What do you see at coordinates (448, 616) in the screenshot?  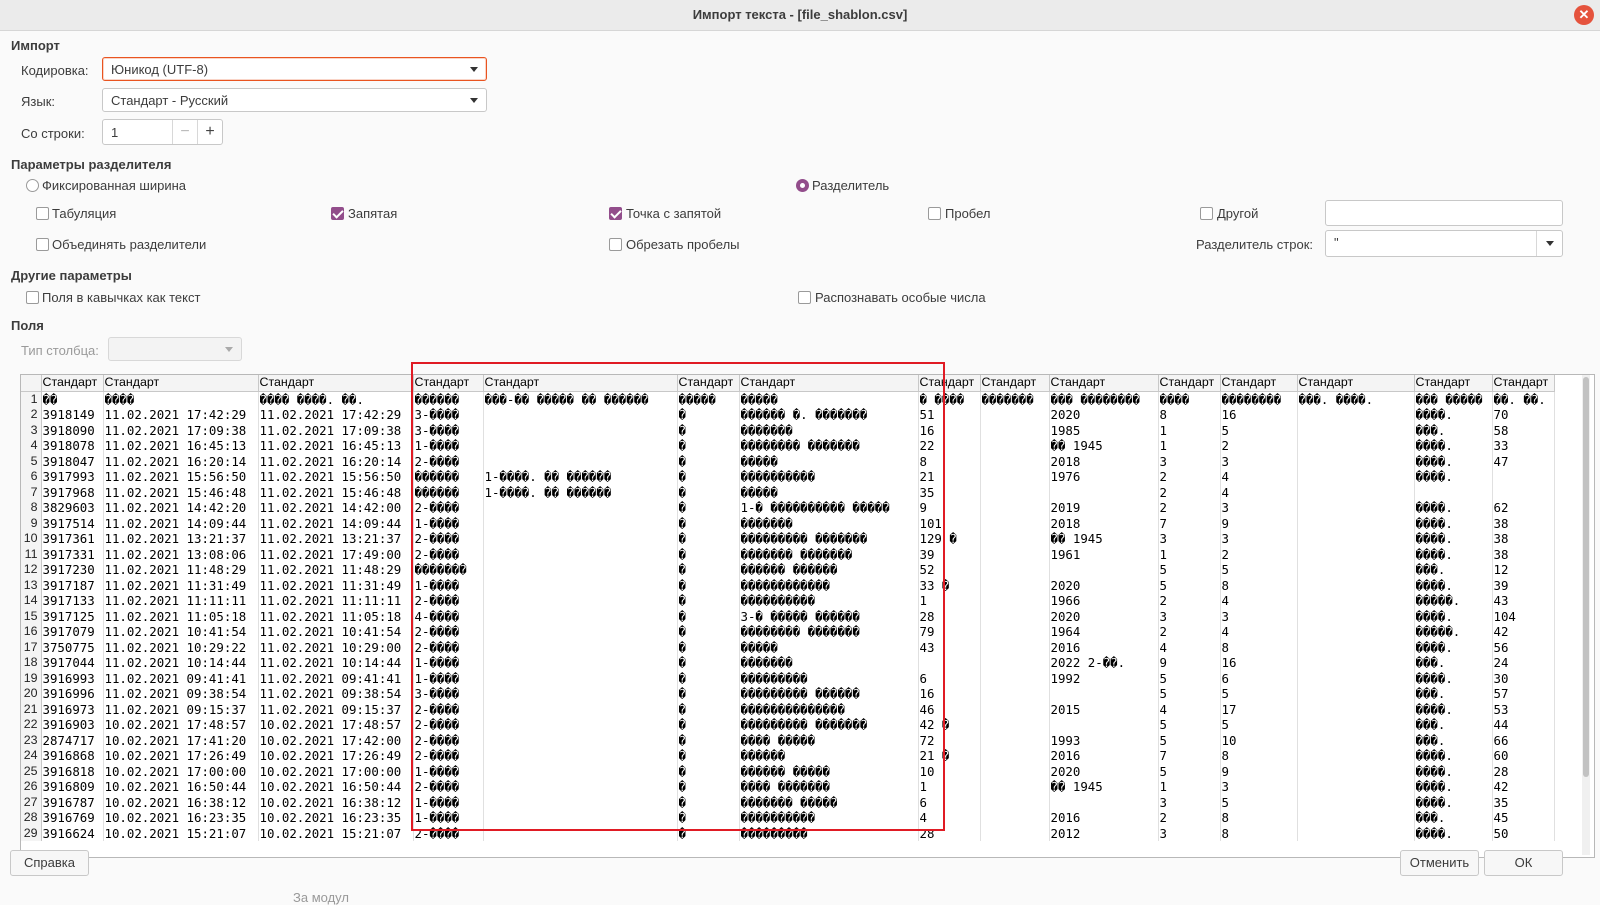 I see `table-cell: 4-����` at bounding box center [448, 616].